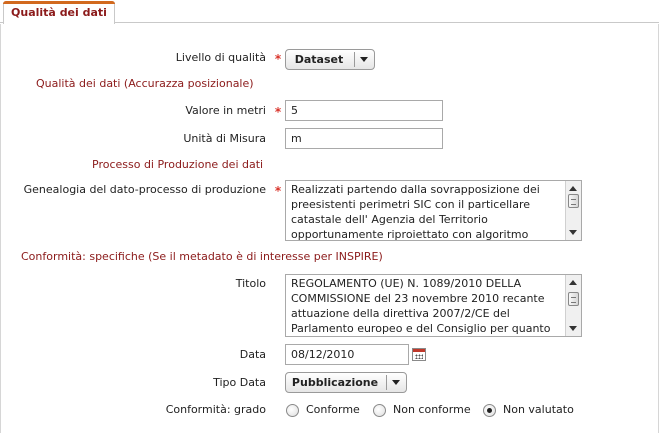 Image resolution: width=659 pixels, height=433 pixels. What do you see at coordinates (220, 57) in the screenshot?
I see `livello-label: Livello di qualità` at bounding box center [220, 57].